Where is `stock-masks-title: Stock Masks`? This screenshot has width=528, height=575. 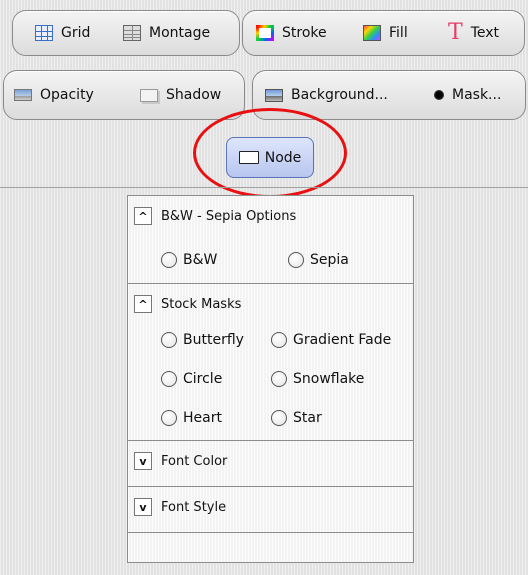 stock-masks-title: Stock Masks is located at coordinates (201, 304).